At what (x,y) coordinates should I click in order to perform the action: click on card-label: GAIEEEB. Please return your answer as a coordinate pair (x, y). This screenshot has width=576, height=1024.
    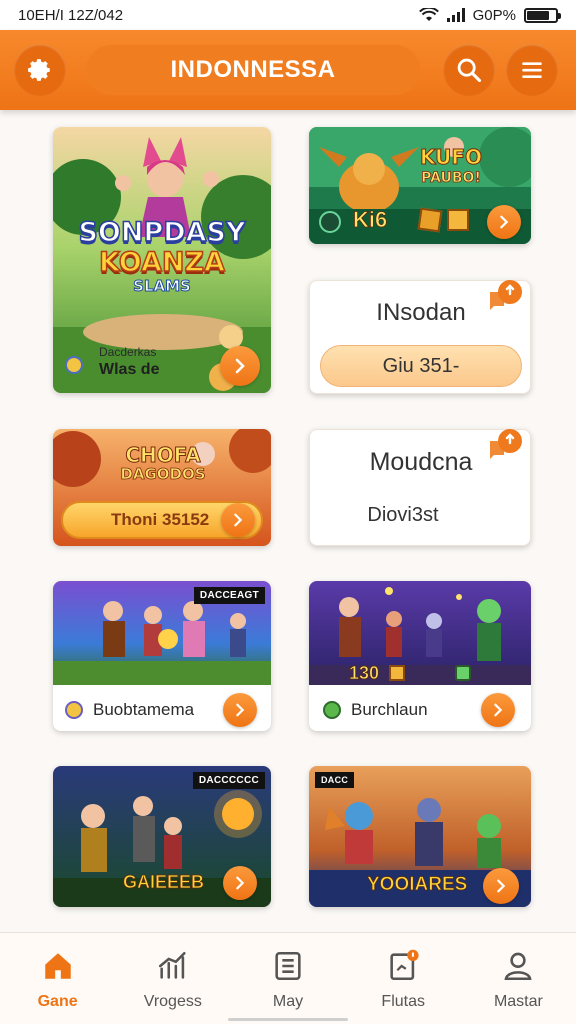
    Looking at the image, I should click on (164, 882).